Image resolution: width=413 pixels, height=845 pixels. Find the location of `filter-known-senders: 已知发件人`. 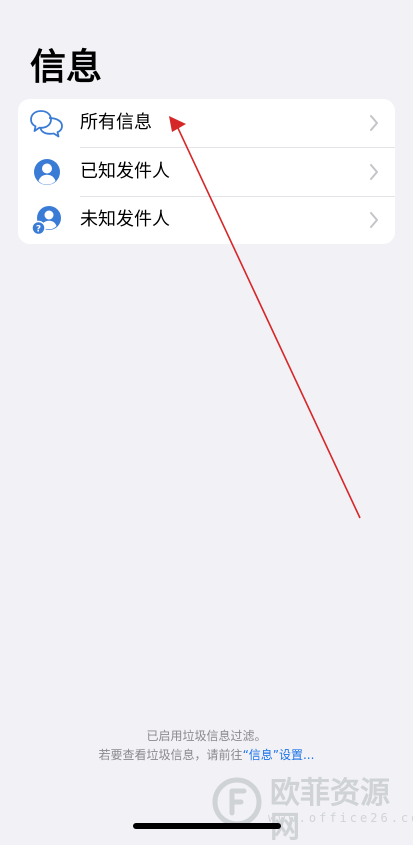

filter-known-senders: 已知发件人 is located at coordinates (206, 172).